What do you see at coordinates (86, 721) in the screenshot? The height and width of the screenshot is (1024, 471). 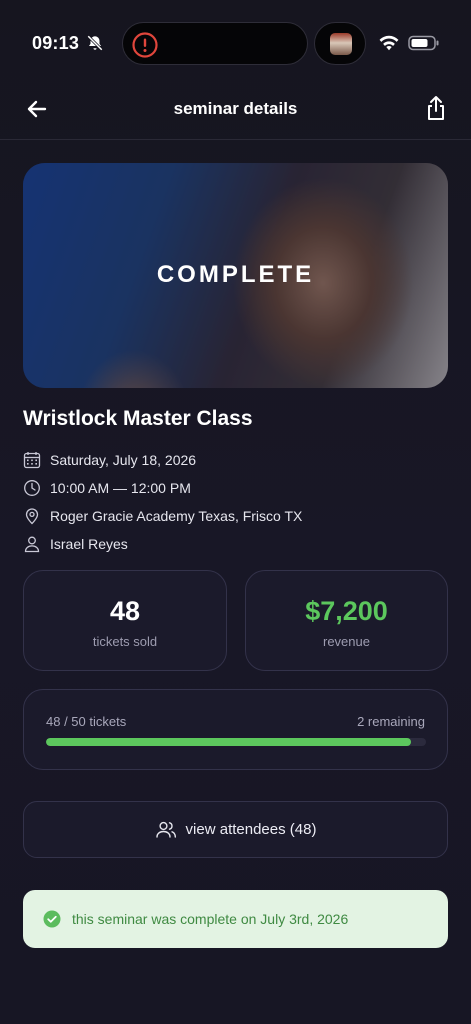 I see `capacity-summary: 48 / 50 tickets` at bounding box center [86, 721].